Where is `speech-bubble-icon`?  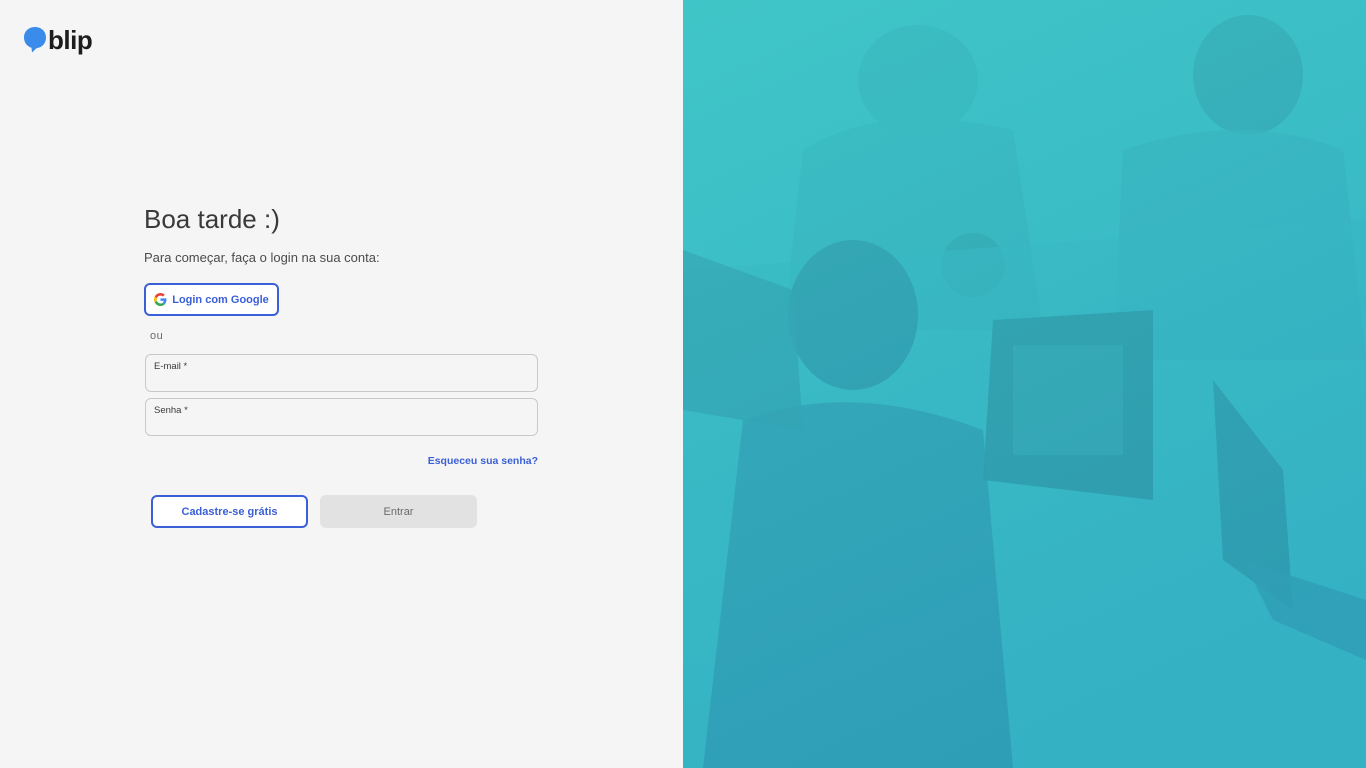 speech-bubble-icon is located at coordinates (35, 40).